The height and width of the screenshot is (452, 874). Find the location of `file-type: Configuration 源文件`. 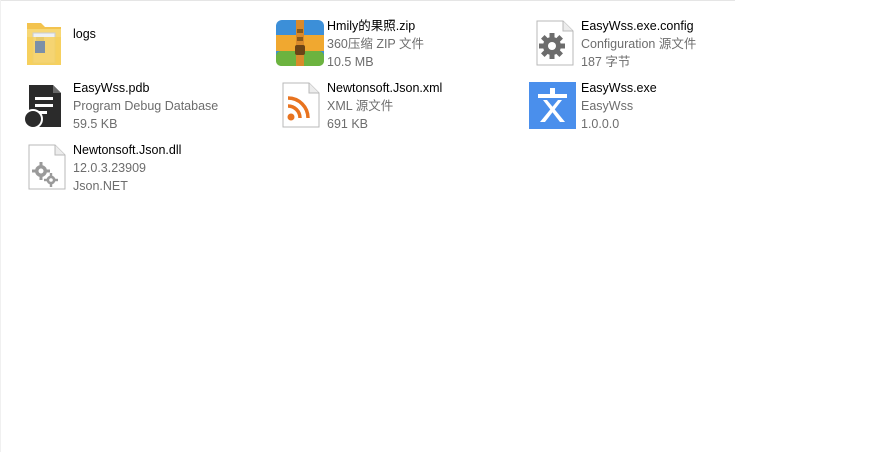

file-type: Configuration 源文件 is located at coordinates (639, 44).